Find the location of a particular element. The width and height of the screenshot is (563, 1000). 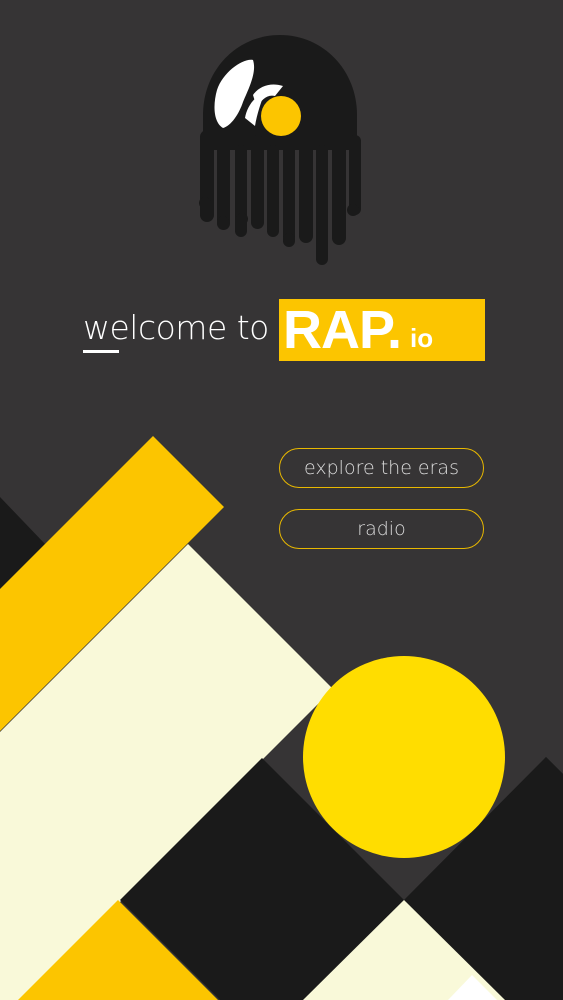

brand-logo-box: RAP. io is located at coordinates (382, 330).